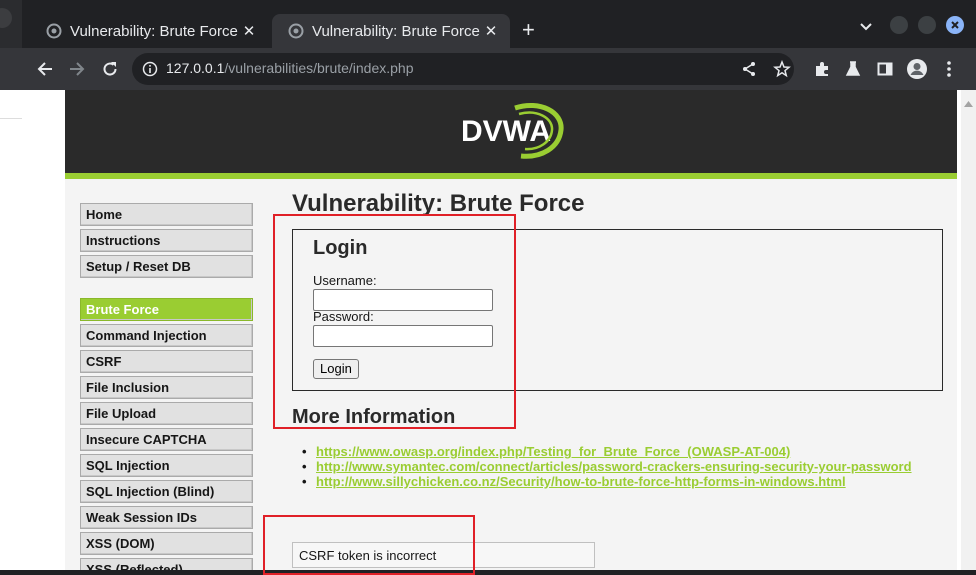 Image resolution: width=976 pixels, height=575 pixels. I want to click on menu-item-xss-reflected: XSS (Reflected), so click(166, 564).